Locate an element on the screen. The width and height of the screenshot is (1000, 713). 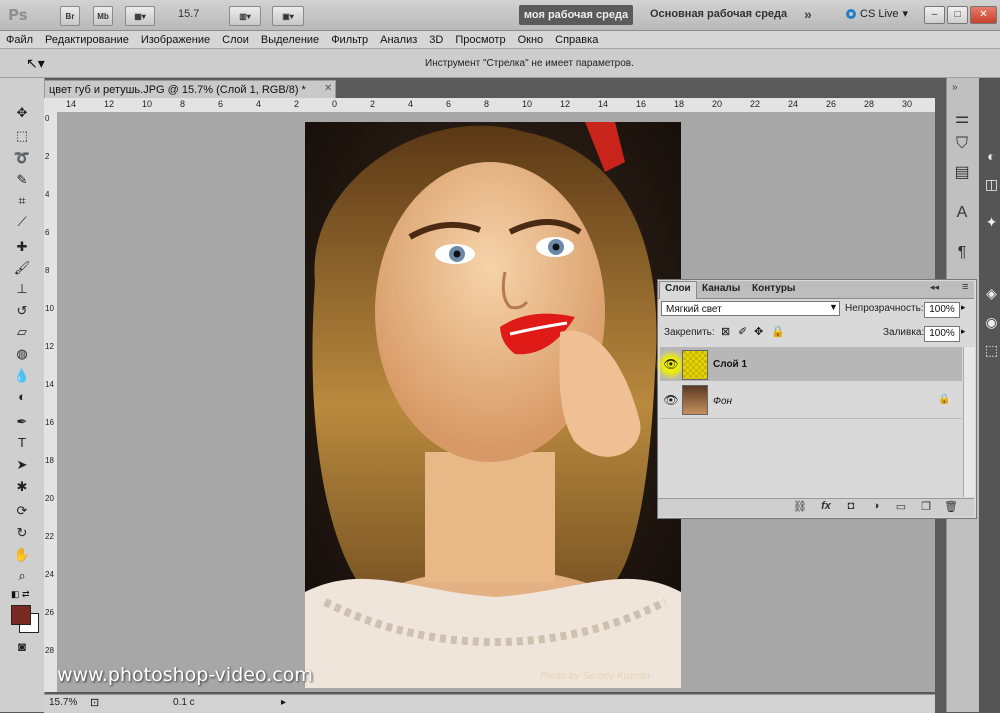
tab-paths: Контуры is located at coordinates (773, 288).